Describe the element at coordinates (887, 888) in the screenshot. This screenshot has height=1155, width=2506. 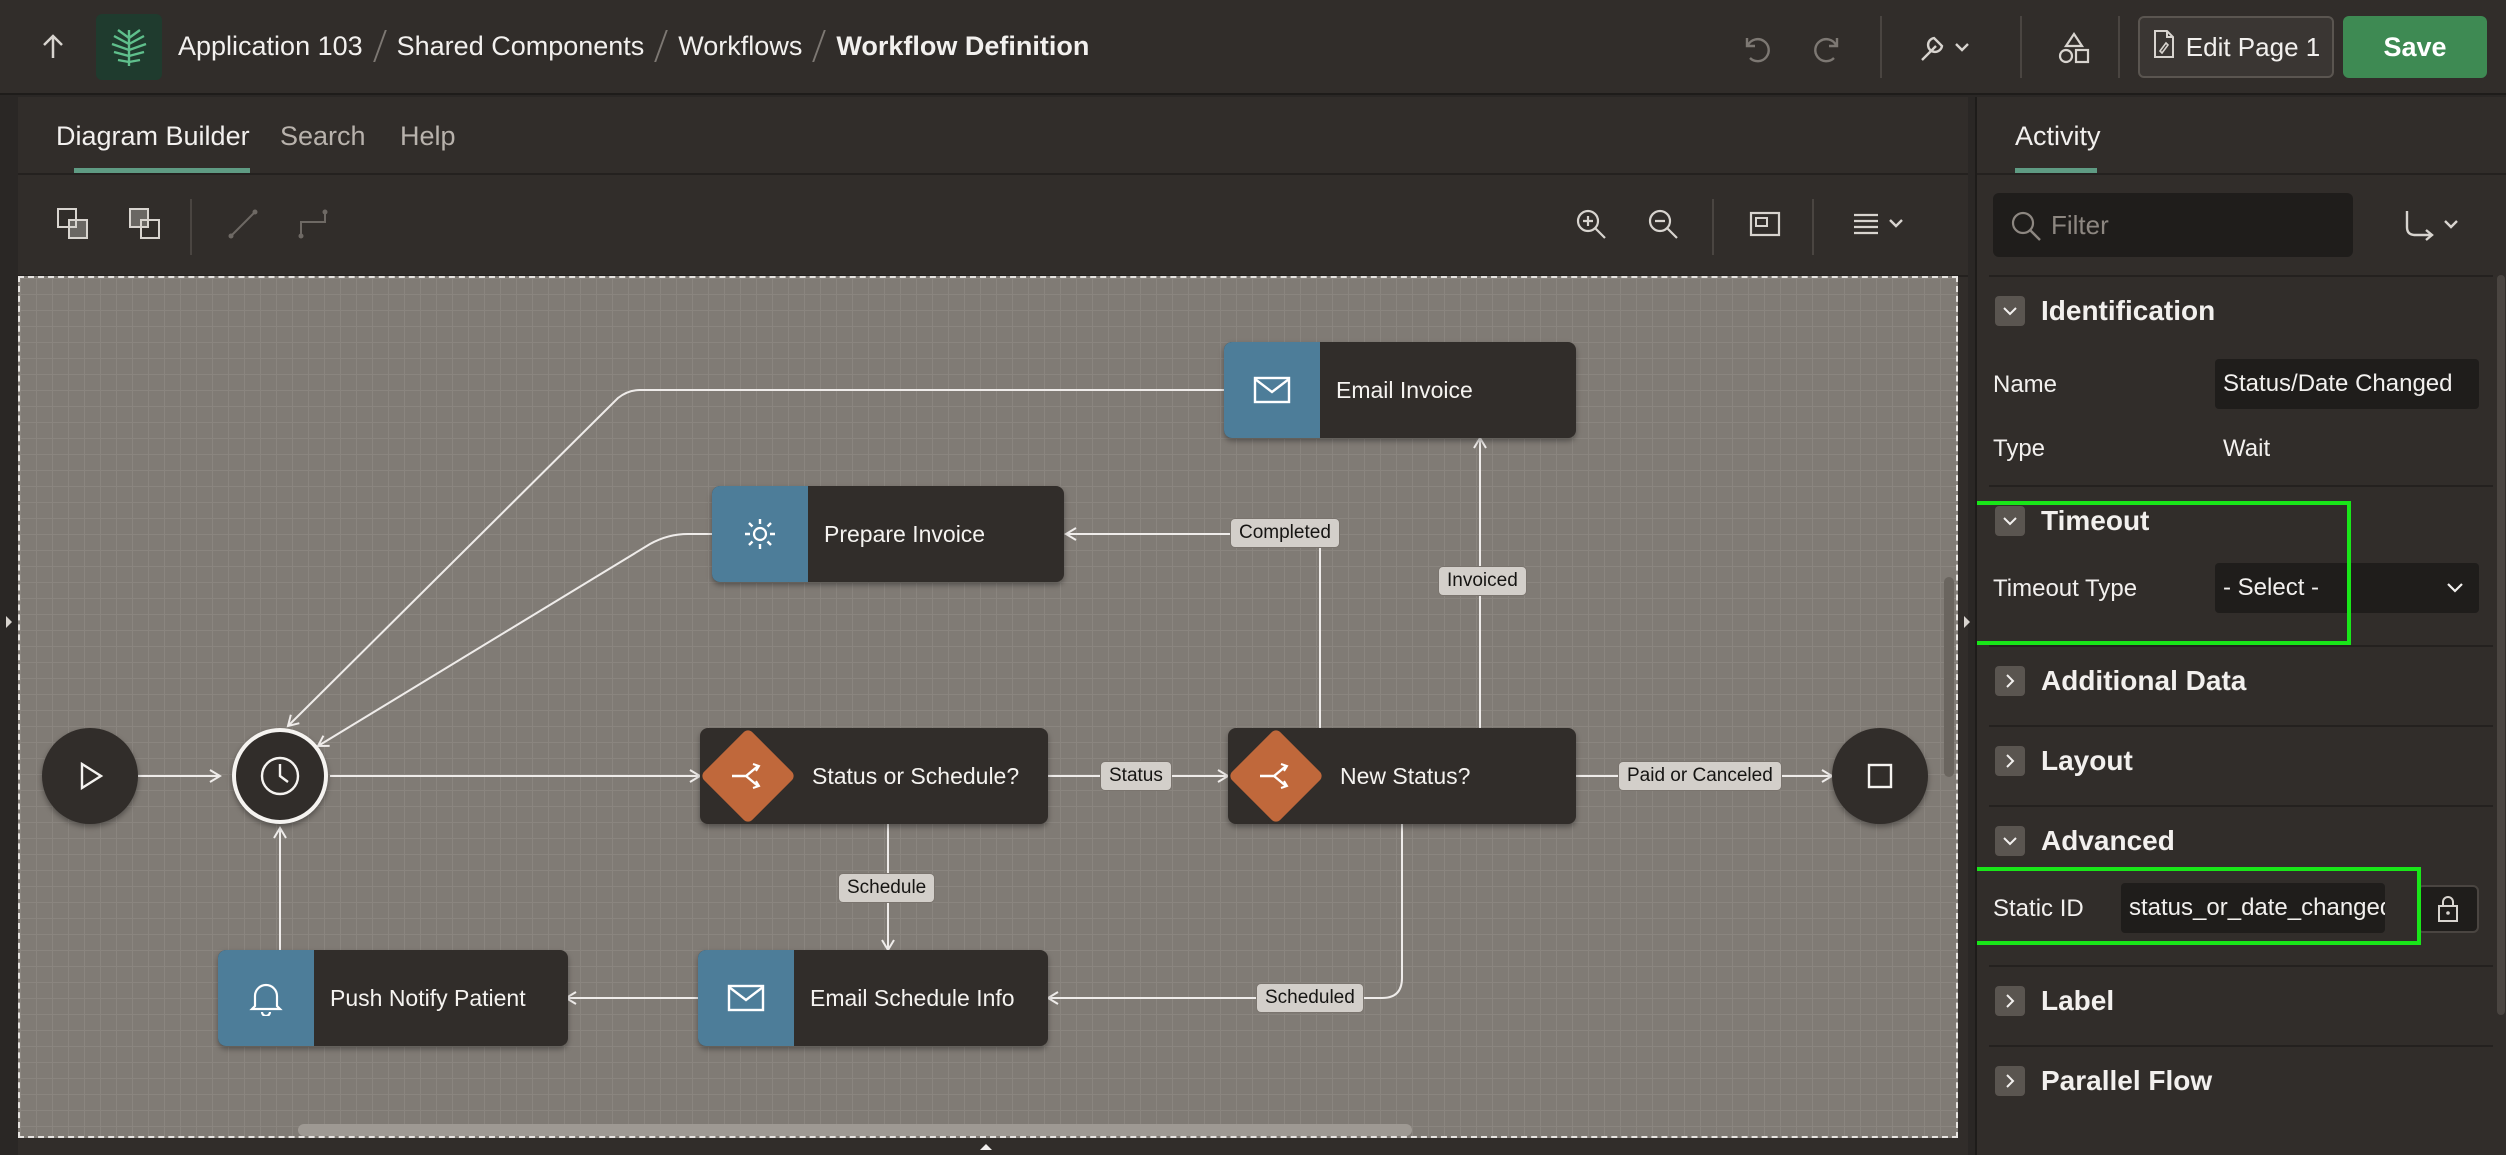
I see `edge-label-schedule: Schedule` at that location.